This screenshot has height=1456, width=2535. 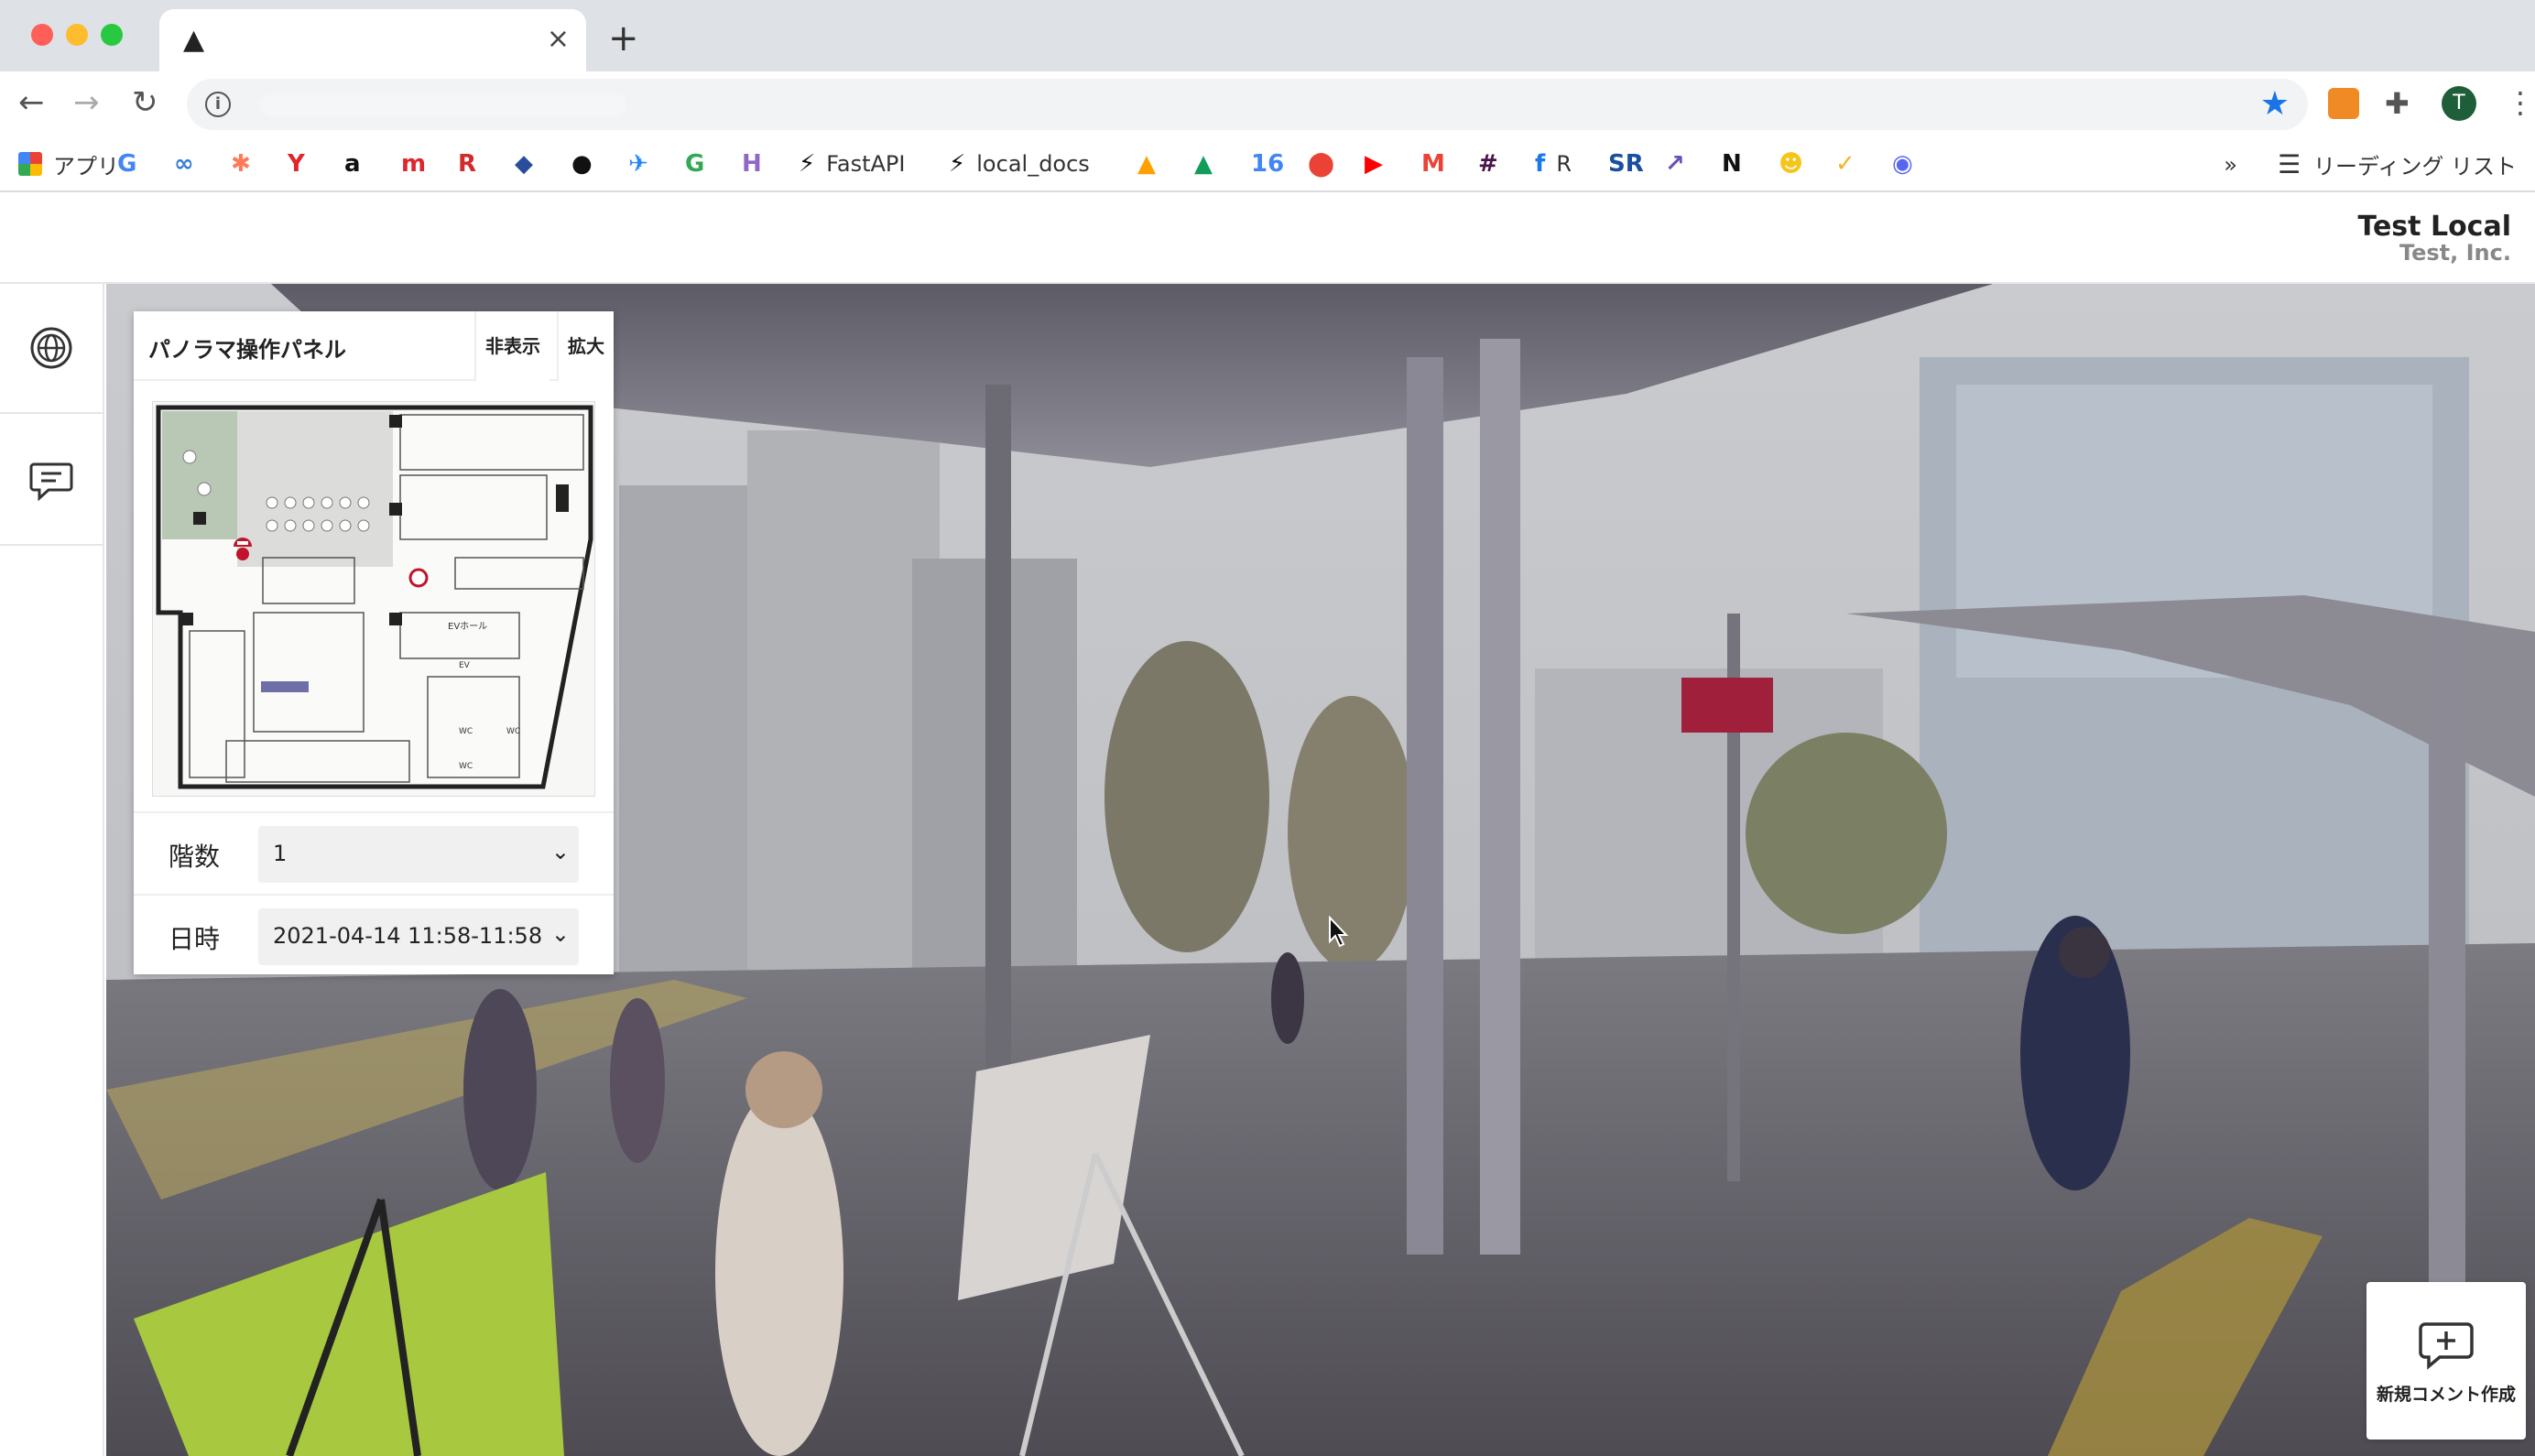 What do you see at coordinates (1267, 35) in the screenshot?
I see `browser-tabstrip: ▲ × +` at bounding box center [1267, 35].